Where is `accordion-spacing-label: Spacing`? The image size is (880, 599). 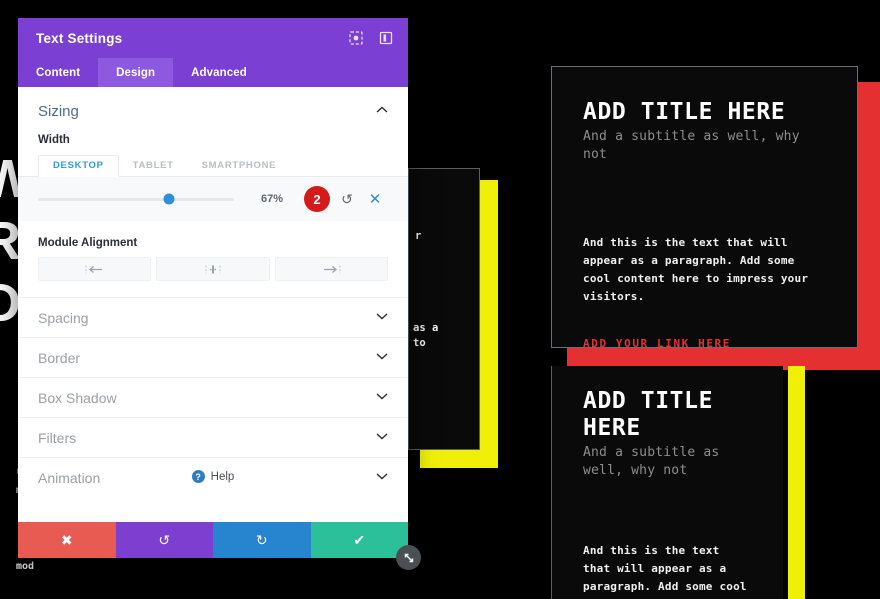 accordion-spacing-label: Spacing is located at coordinates (63, 317).